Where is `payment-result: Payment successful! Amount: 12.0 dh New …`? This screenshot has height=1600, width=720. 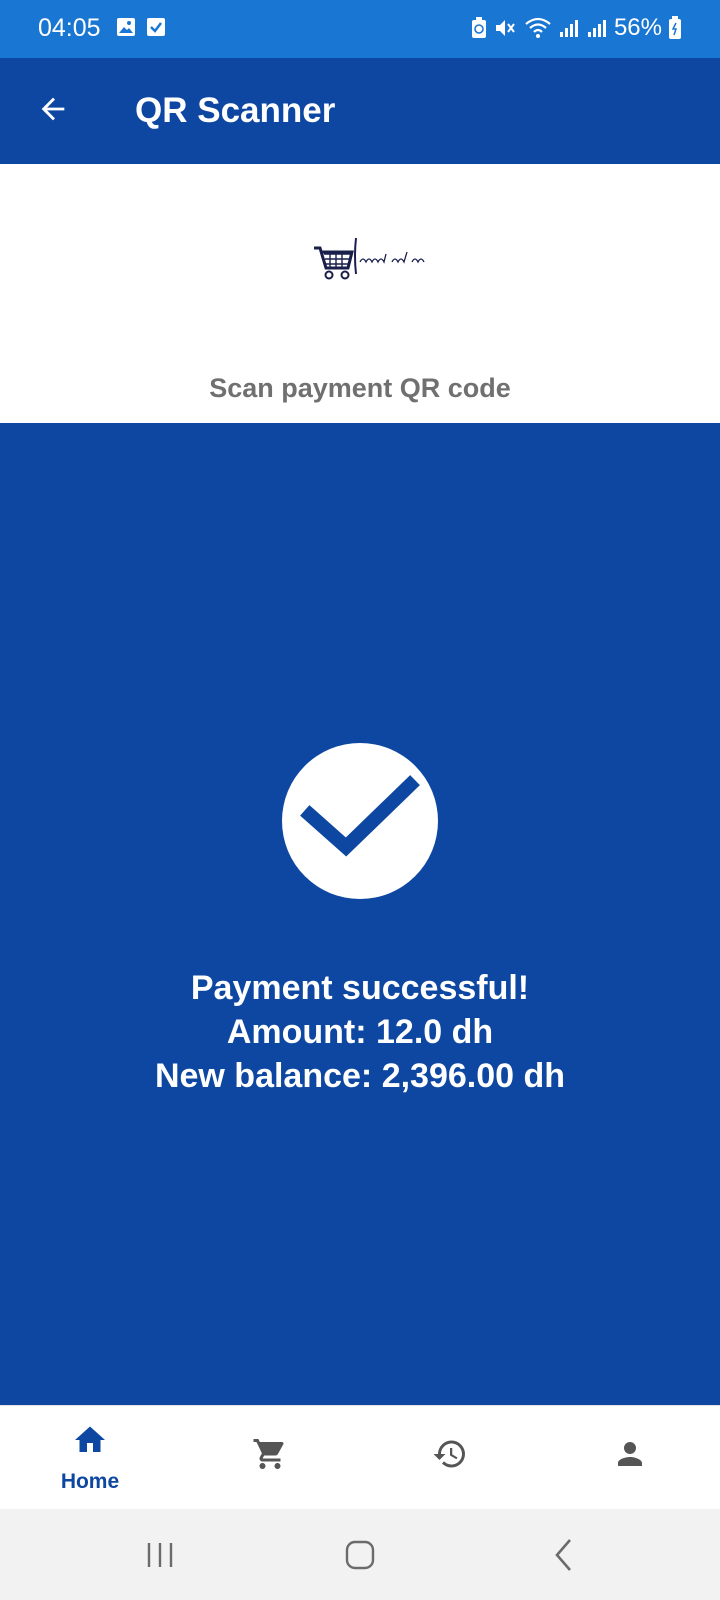 payment-result: Payment successful! Amount: 12.0 dh New … is located at coordinates (360, 1032).